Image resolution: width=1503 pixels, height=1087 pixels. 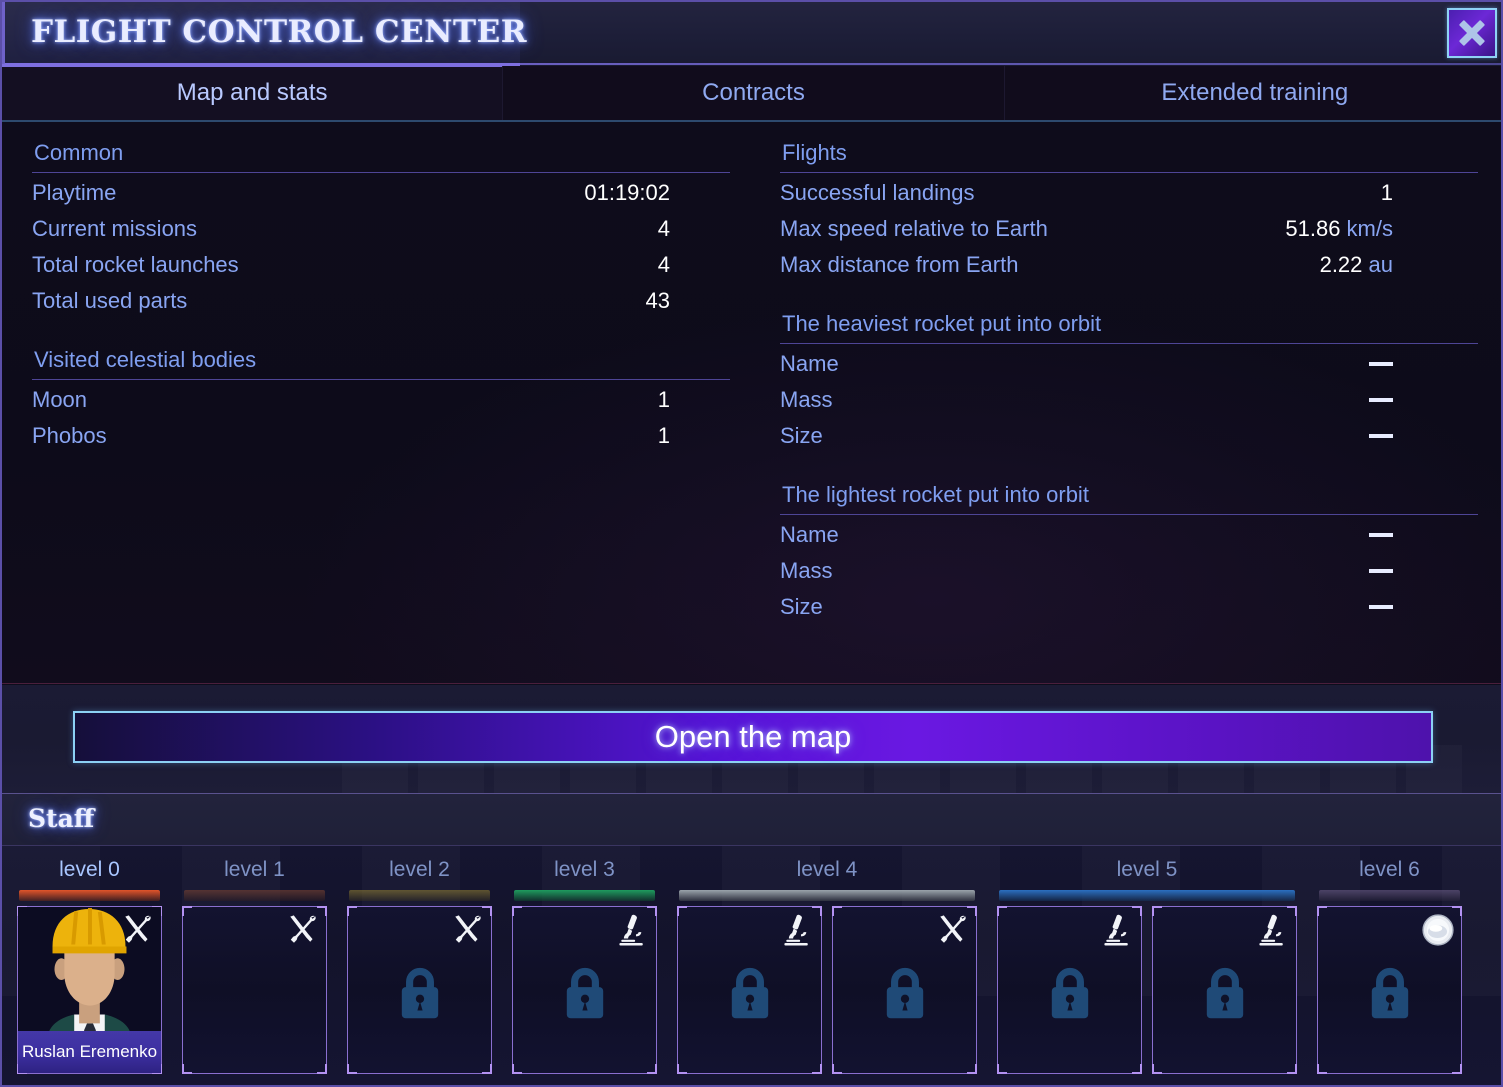 What do you see at coordinates (74, 192) in the screenshot?
I see `stat-label: Playtime` at bounding box center [74, 192].